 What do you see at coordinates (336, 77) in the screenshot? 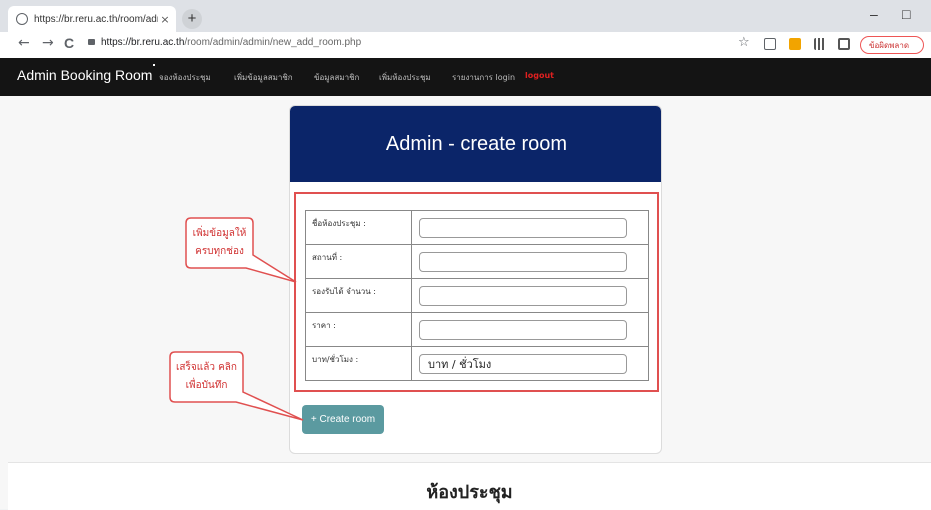
I see `nav-item-members: ข้อมูลสมาชิก` at bounding box center [336, 77].